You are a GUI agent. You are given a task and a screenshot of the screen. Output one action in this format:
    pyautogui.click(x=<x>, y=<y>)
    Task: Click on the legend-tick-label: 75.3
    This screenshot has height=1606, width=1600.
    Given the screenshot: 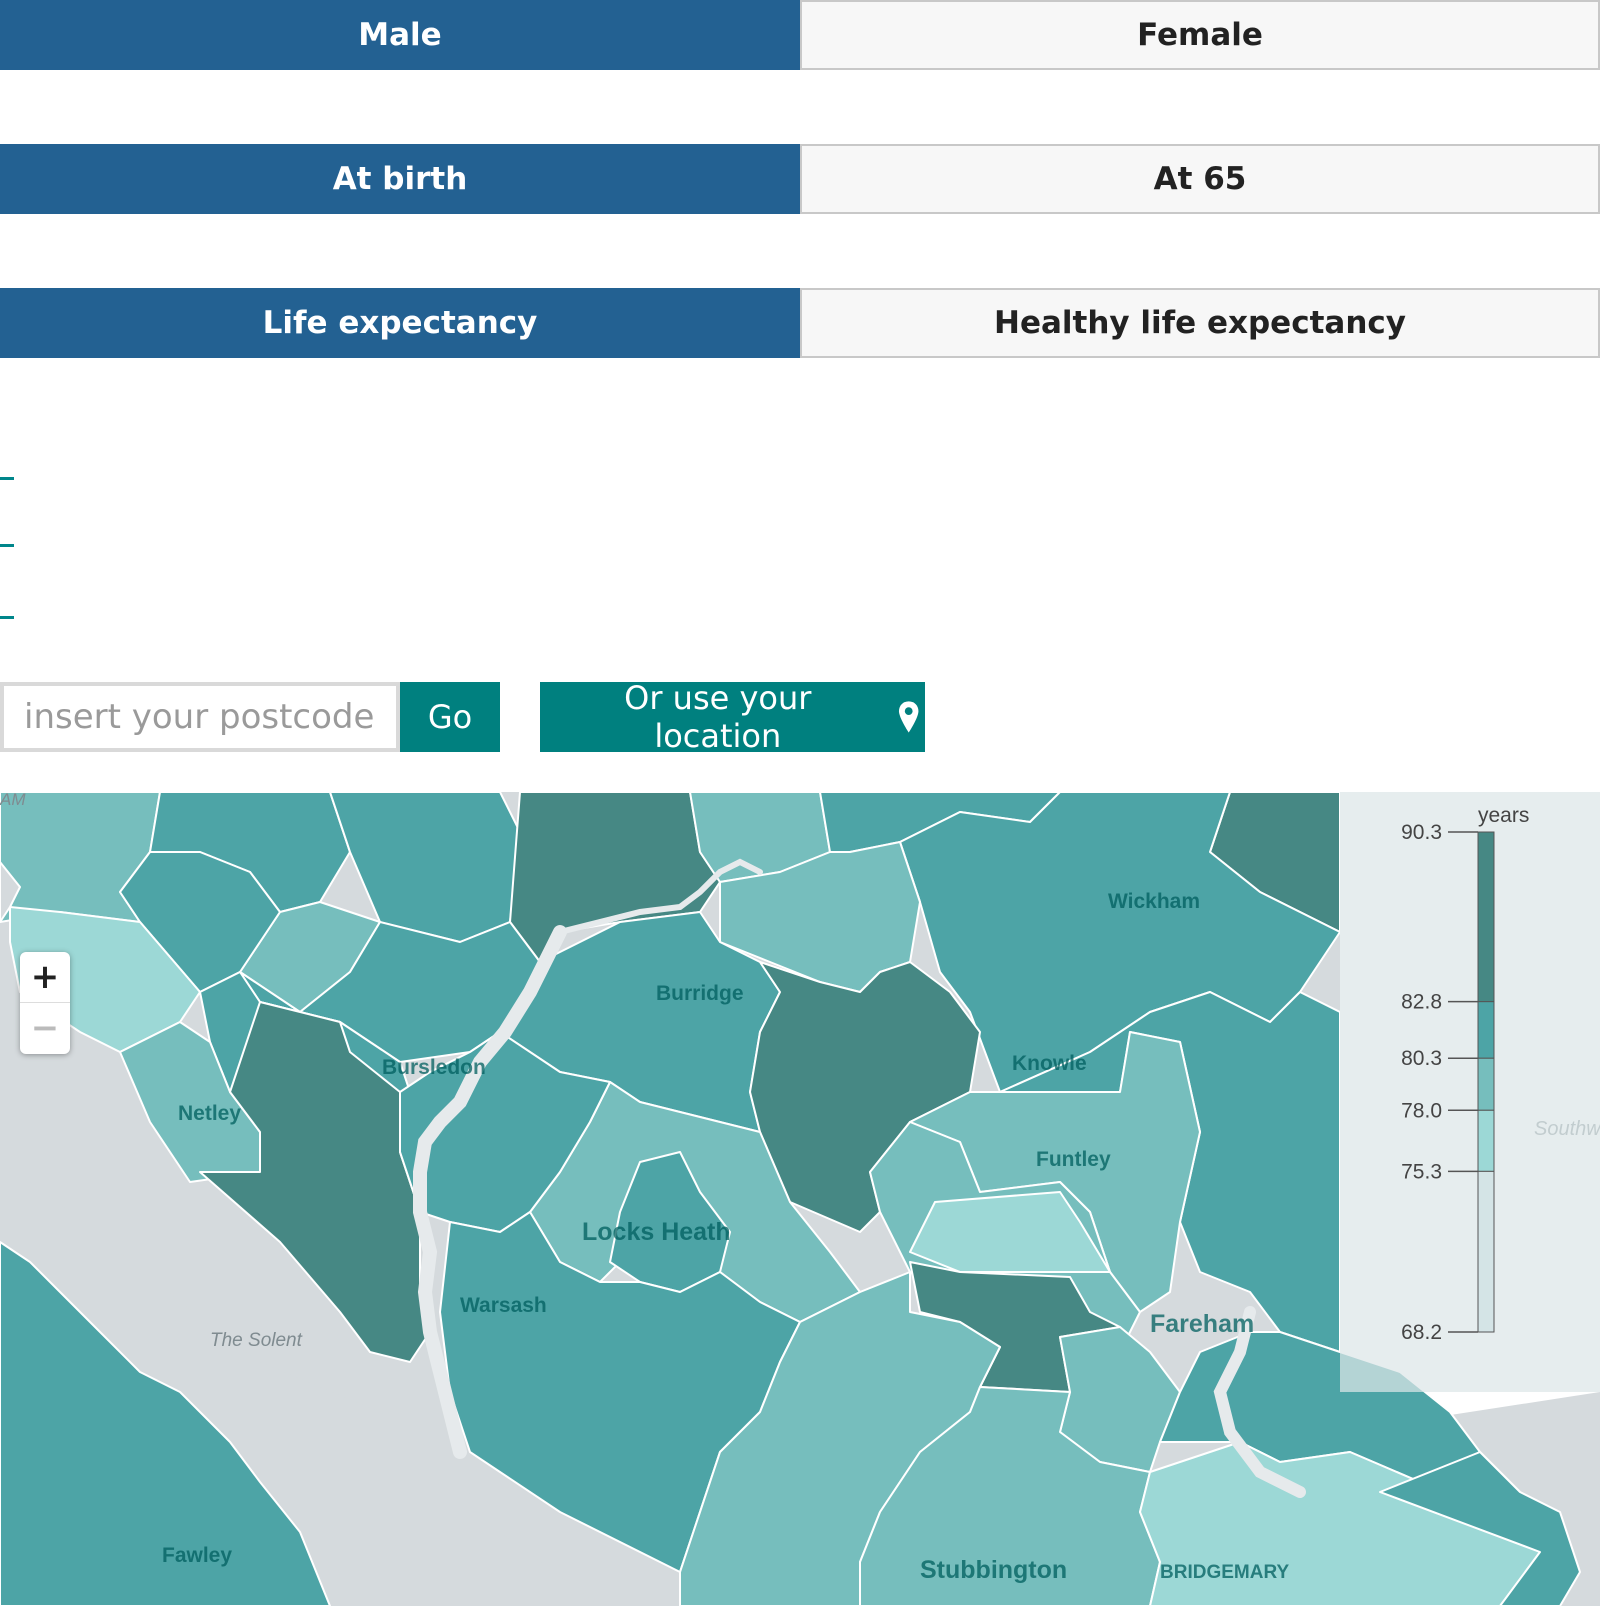 What is the action you would take?
    pyautogui.click(x=1421, y=1171)
    